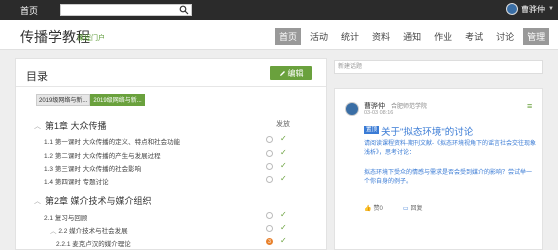  I want to click on tab-notices: 通知, so click(412, 36).